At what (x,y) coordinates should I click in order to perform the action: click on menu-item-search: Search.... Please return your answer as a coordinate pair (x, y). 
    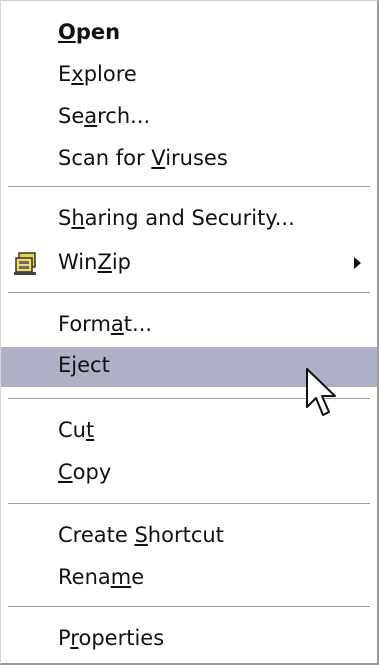
    Looking at the image, I should click on (189, 118).